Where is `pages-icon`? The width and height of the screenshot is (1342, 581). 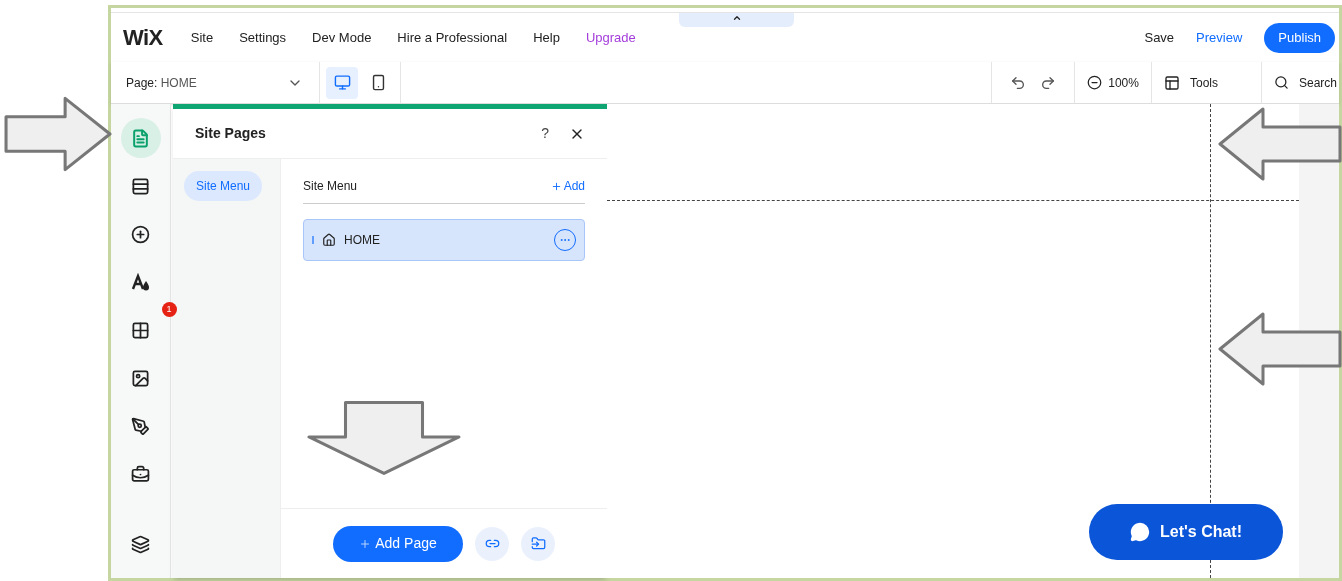 pages-icon is located at coordinates (140, 138).